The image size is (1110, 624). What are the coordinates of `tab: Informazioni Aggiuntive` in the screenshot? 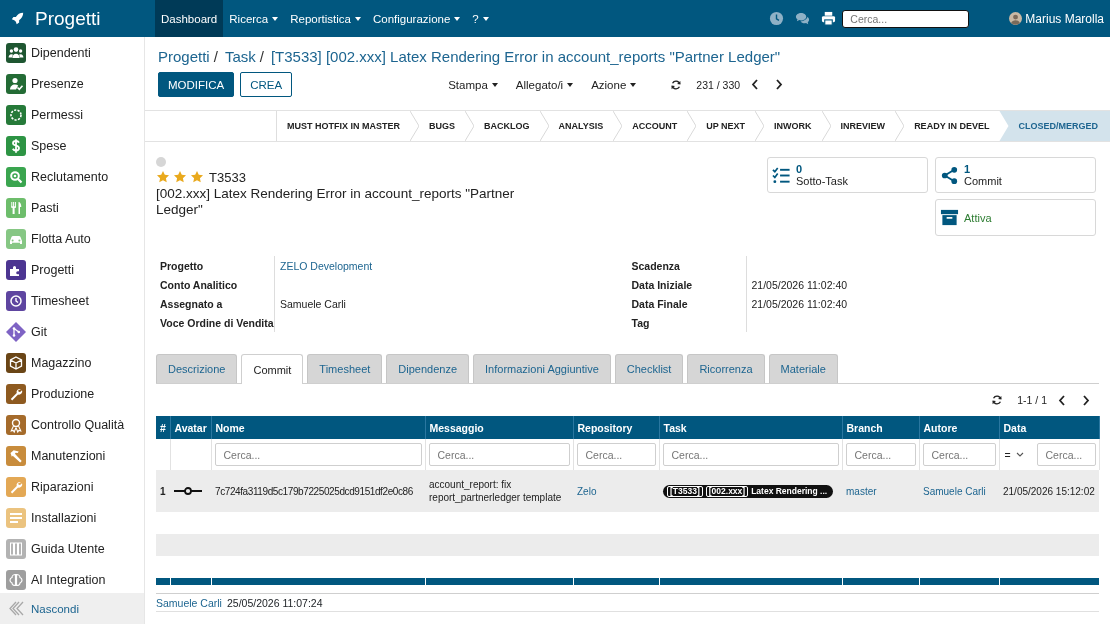 It's located at (542, 368).